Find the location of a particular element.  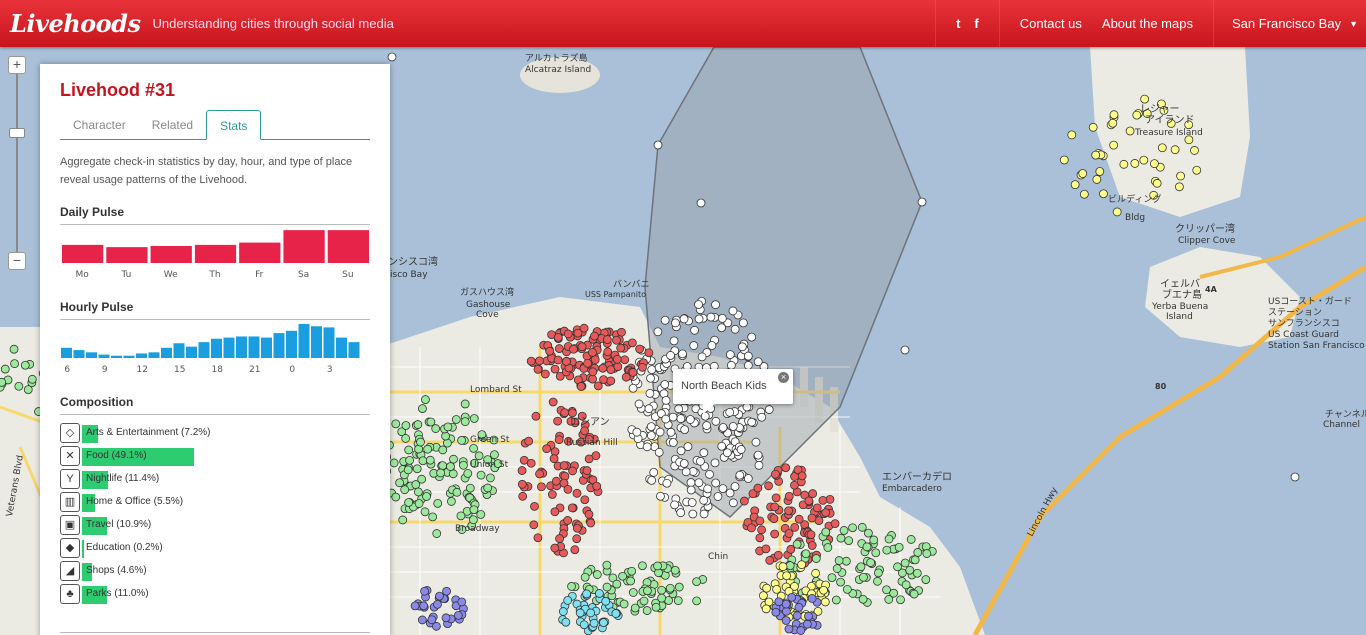

twitter-icon: t is located at coordinates (958, 23).